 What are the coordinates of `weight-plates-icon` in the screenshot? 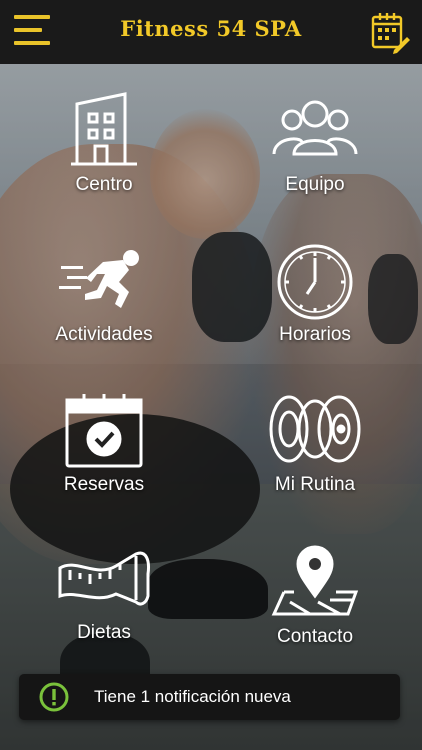 It's located at (315, 429).